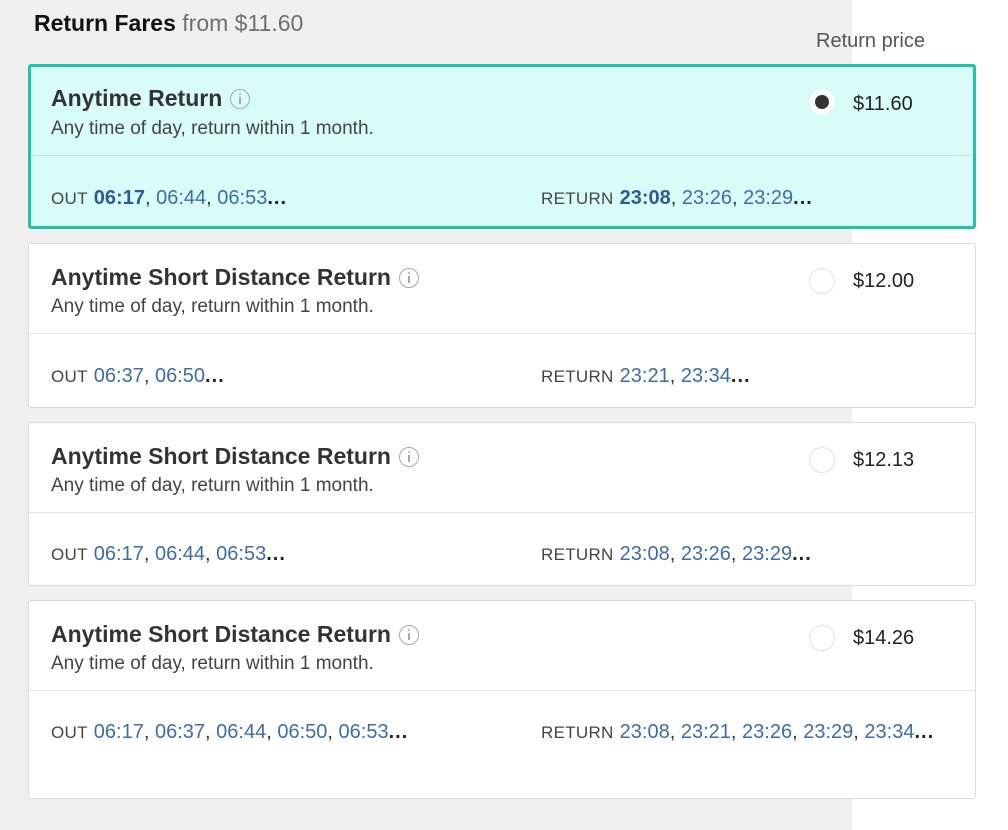 Image resolution: width=1008 pixels, height=830 pixels. What do you see at coordinates (137, 98) in the screenshot?
I see `fare-name-text: Anytime Return` at bounding box center [137, 98].